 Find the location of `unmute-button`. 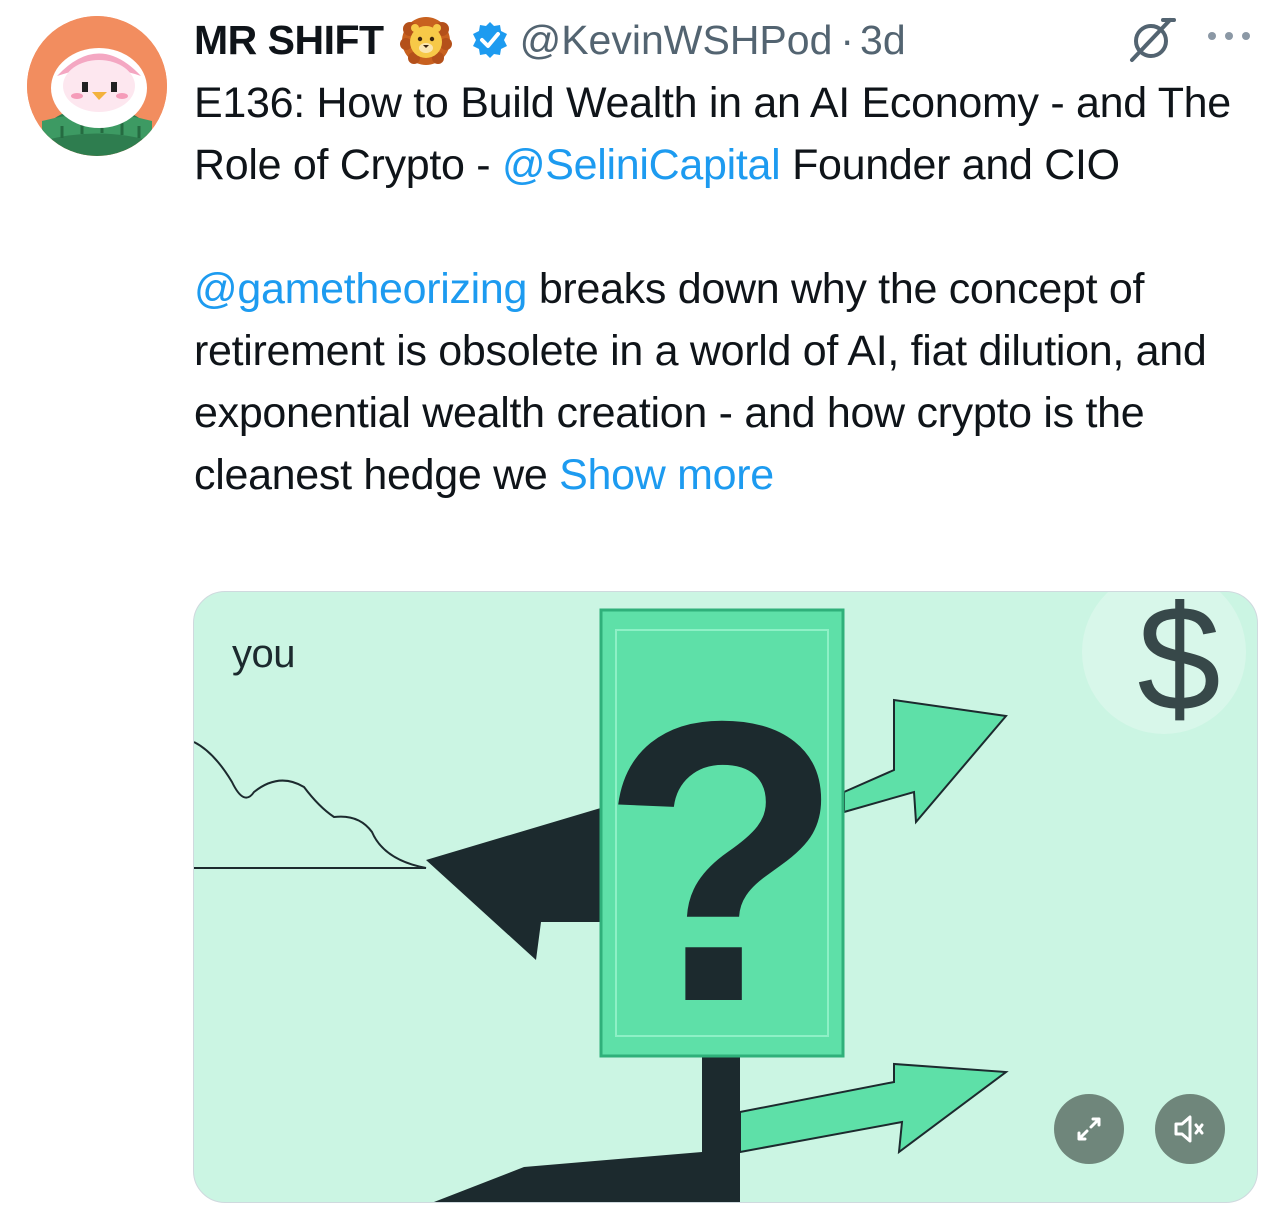

unmute-button is located at coordinates (1190, 1129).